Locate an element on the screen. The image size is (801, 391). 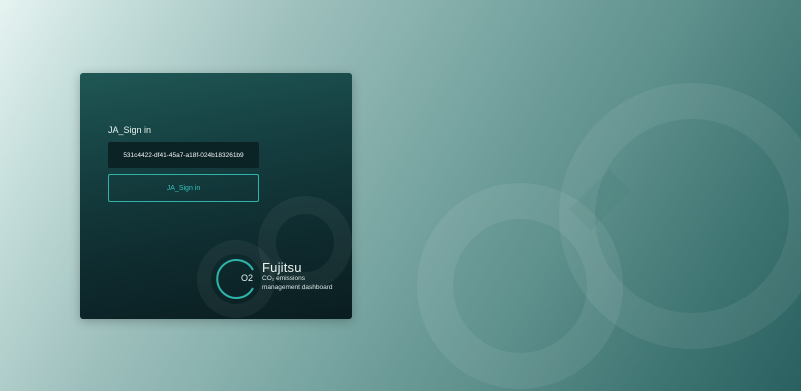
o2-label: O2 is located at coordinates (247, 278).